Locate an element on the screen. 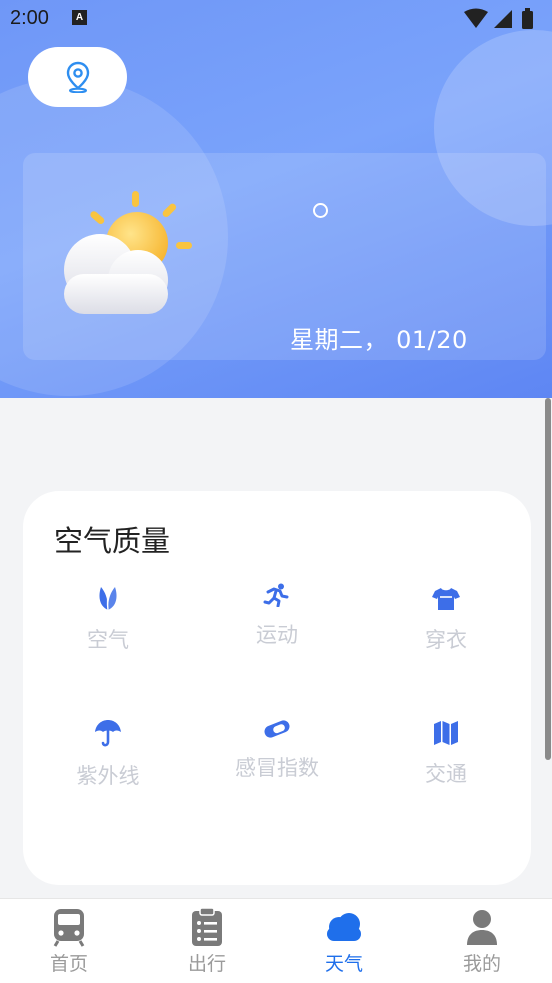 The height and width of the screenshot is (983, 552). nav-item-travel: 出行 is located at coordinates (207, 941).